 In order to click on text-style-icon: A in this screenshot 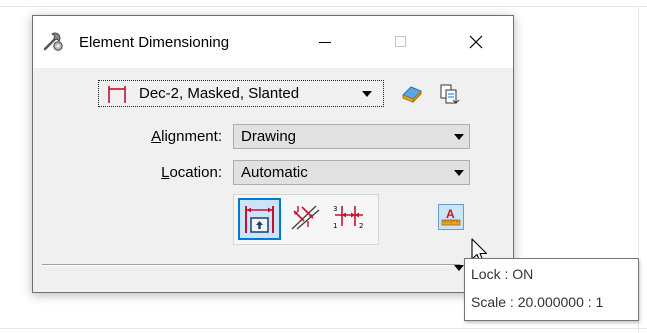, I will do `click(451, 216)`.